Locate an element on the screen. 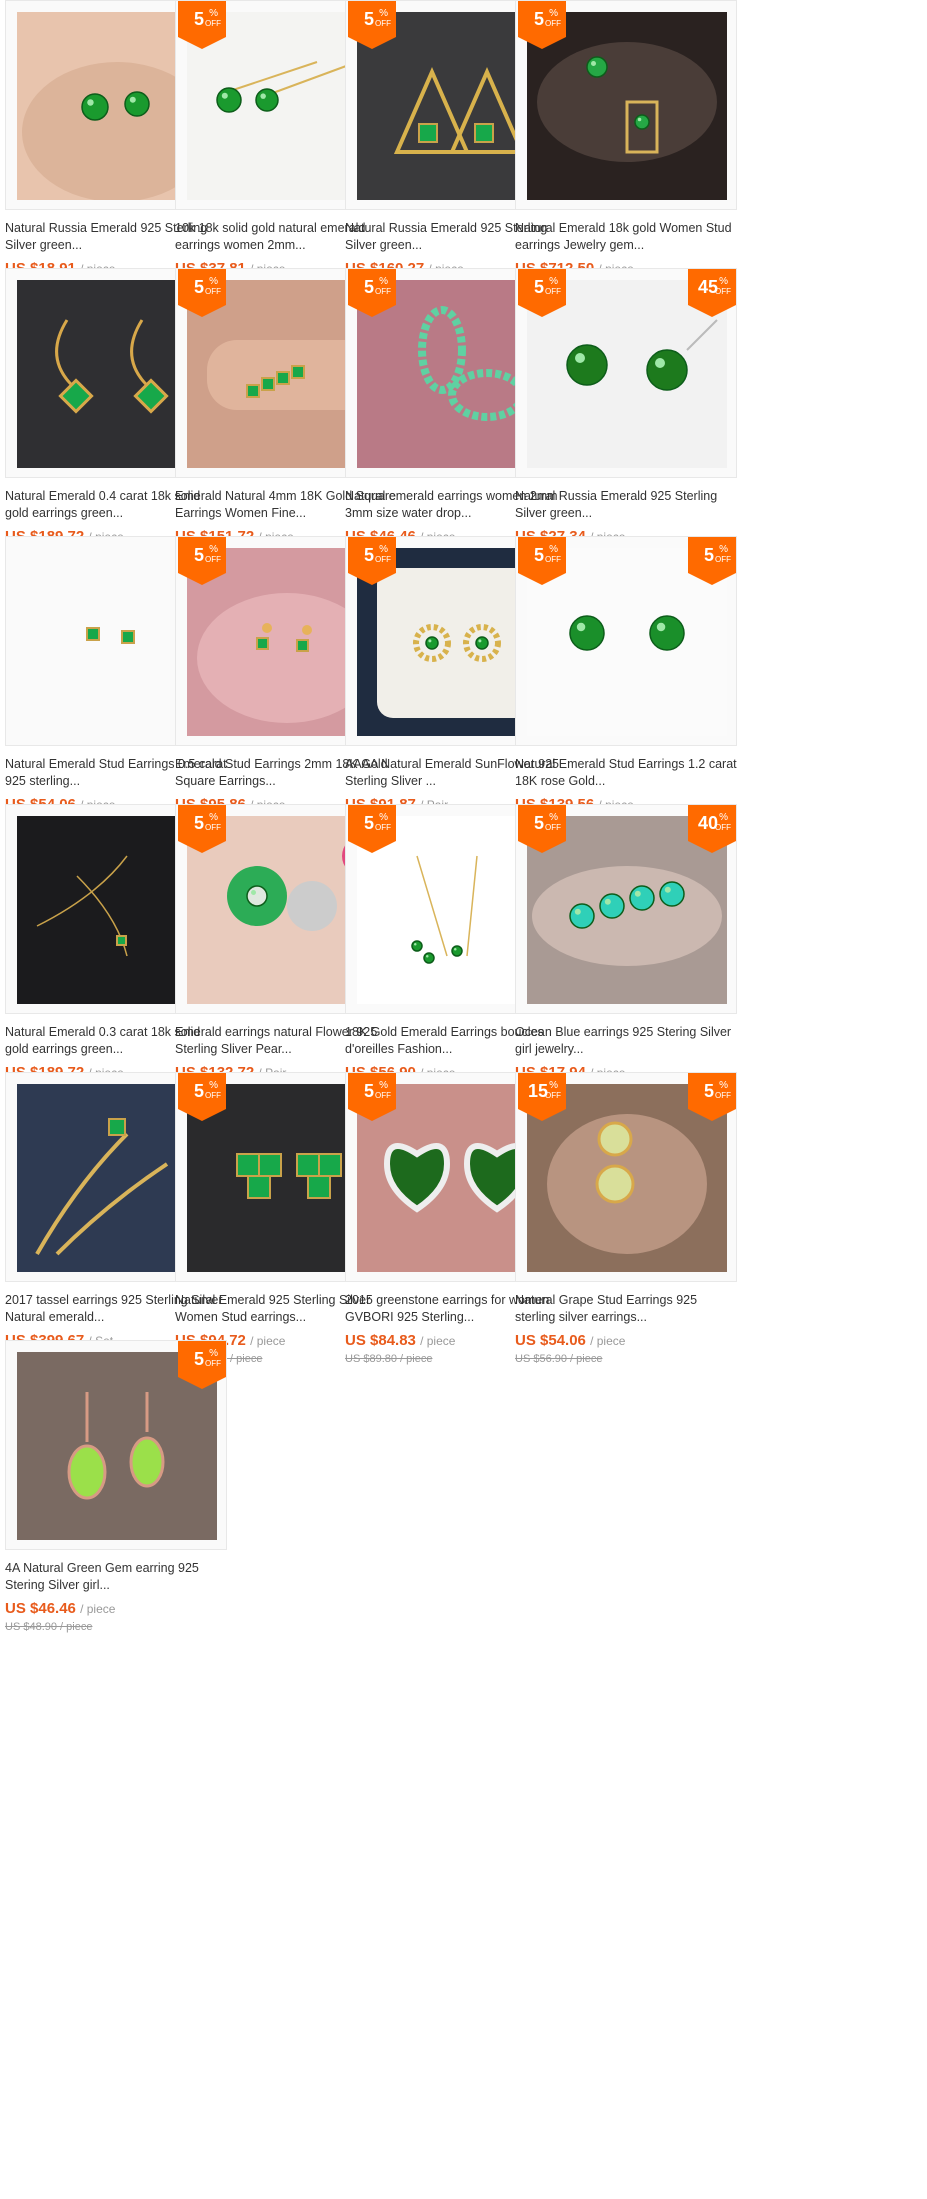 This screenshot has width=927, height=2199. original-price: US $48.90 / piece is located at coordinates (49, 1627).